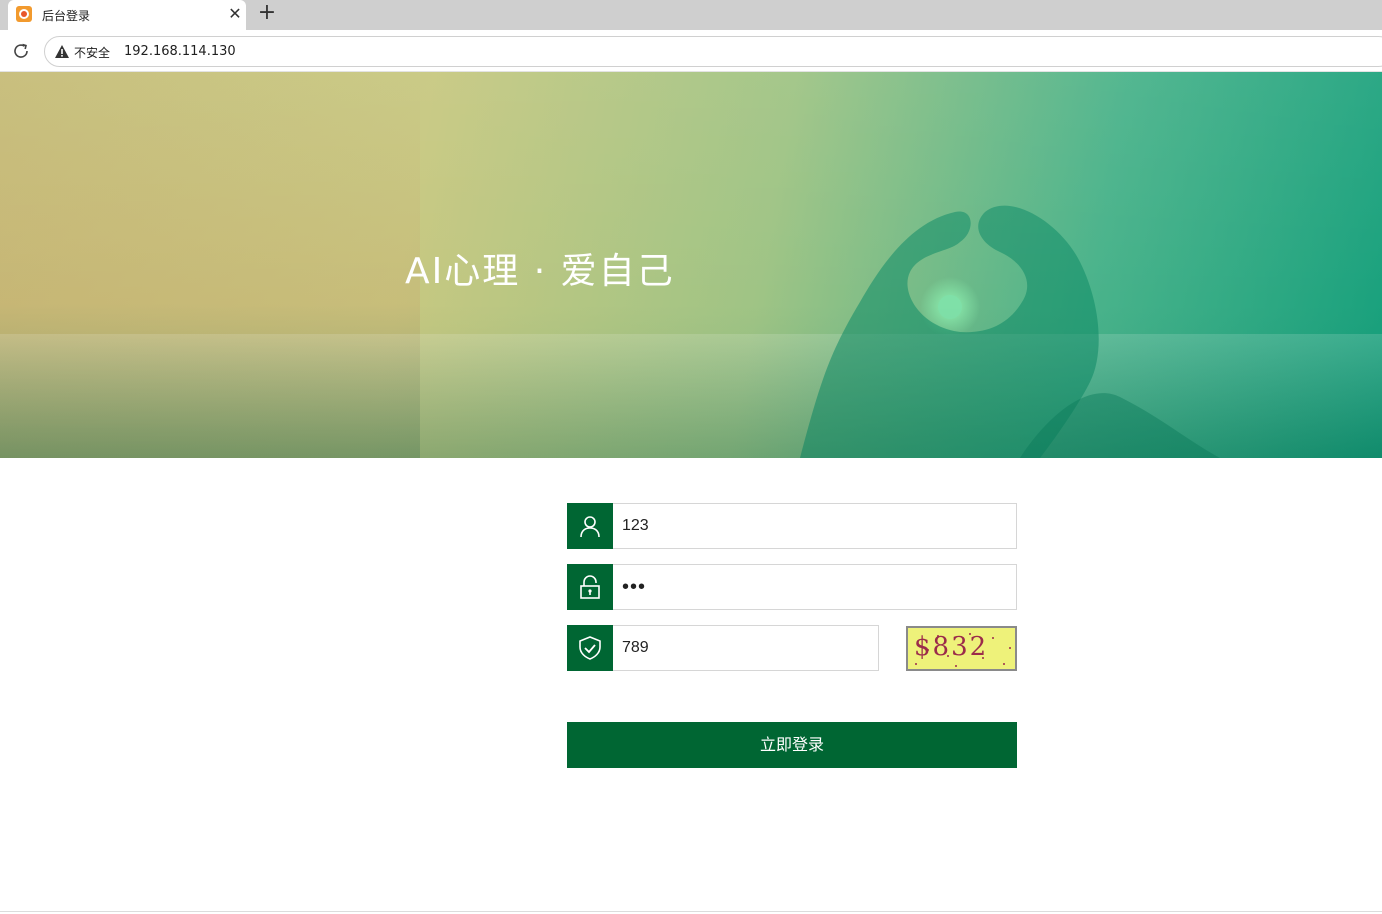 The width and height of the screenshot is (1382, 914). What do you see at coordinates (746, 648) in the screenshot?
I see `captcha-input` at bounding box center [746, 648].